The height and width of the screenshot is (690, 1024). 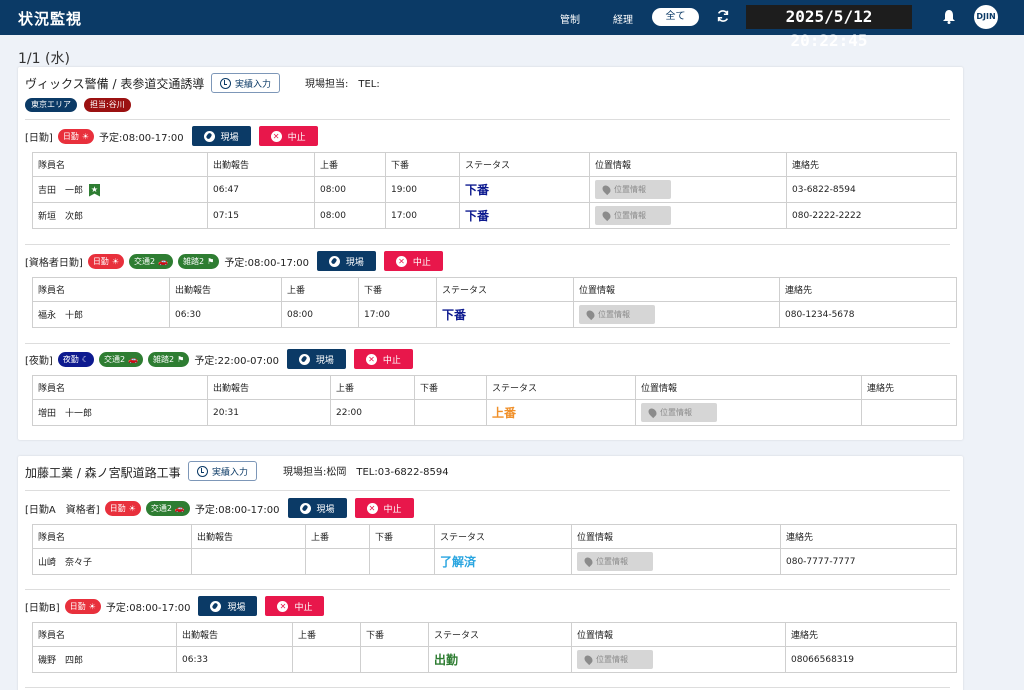 What do you see at coordinates (623, 18) in the screenshot?
I see `nav-accounting: 経理` at bounding box center [623, 18].